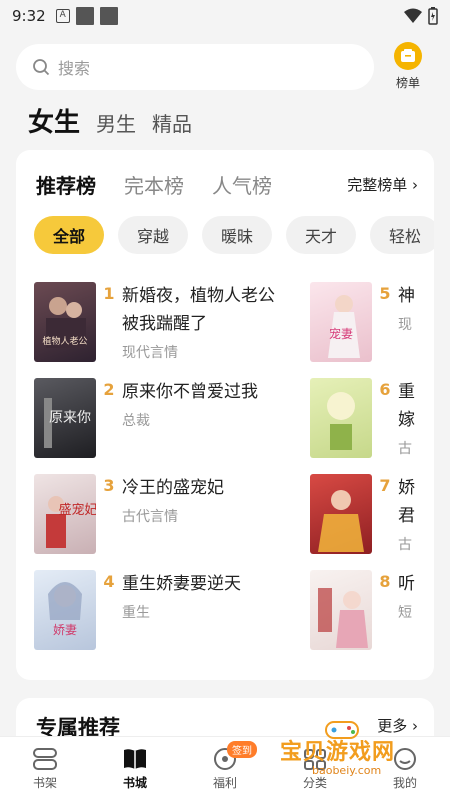 The height and width of the screenshot is (800, 450). I want to click on notification-square-icon, so click(84, 16).